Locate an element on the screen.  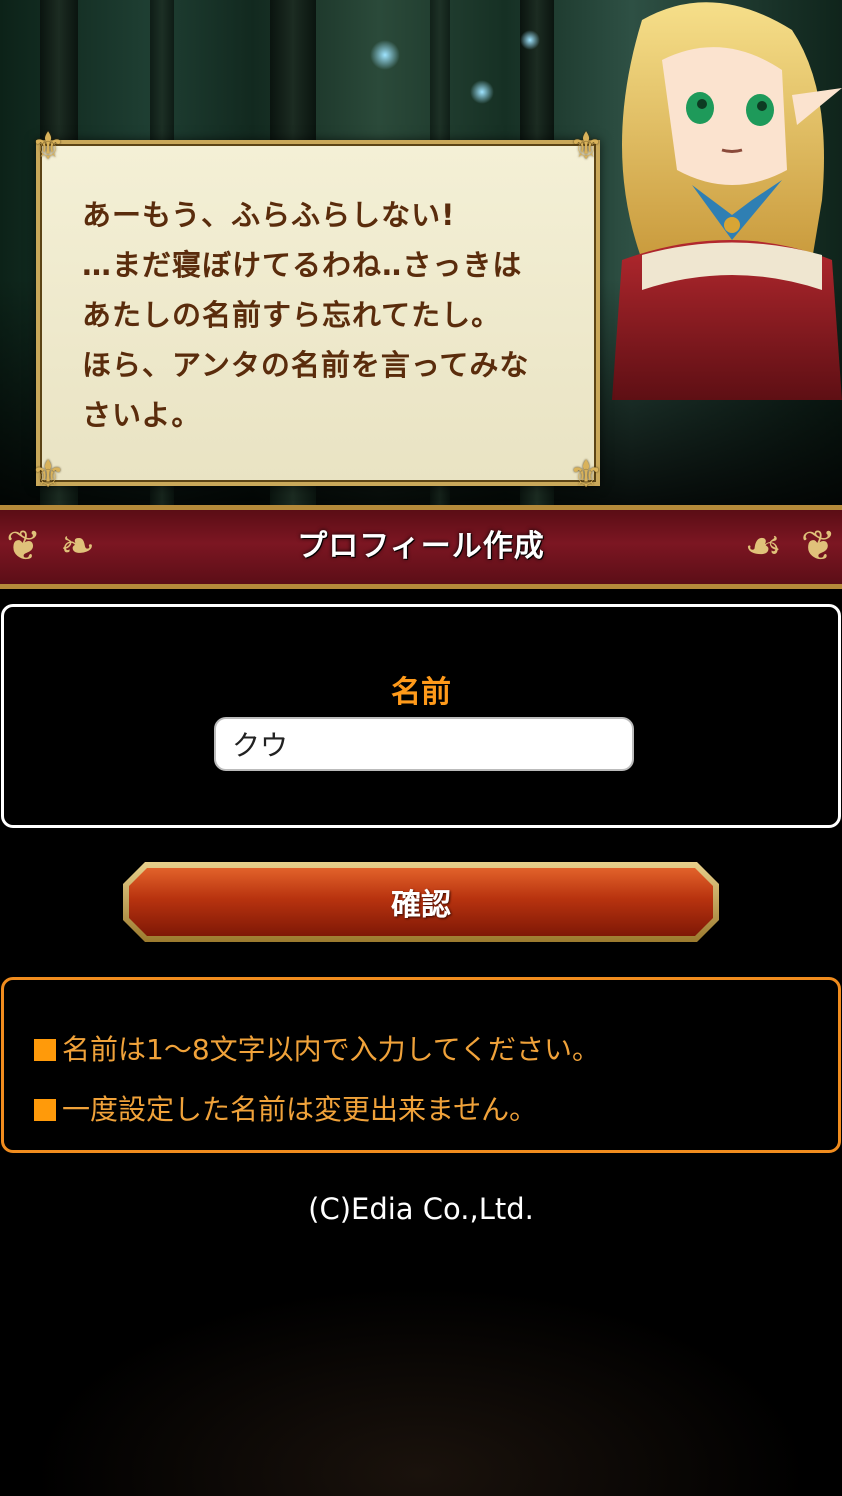
confirm-button: 確認 is located at coordinates (421, 902).